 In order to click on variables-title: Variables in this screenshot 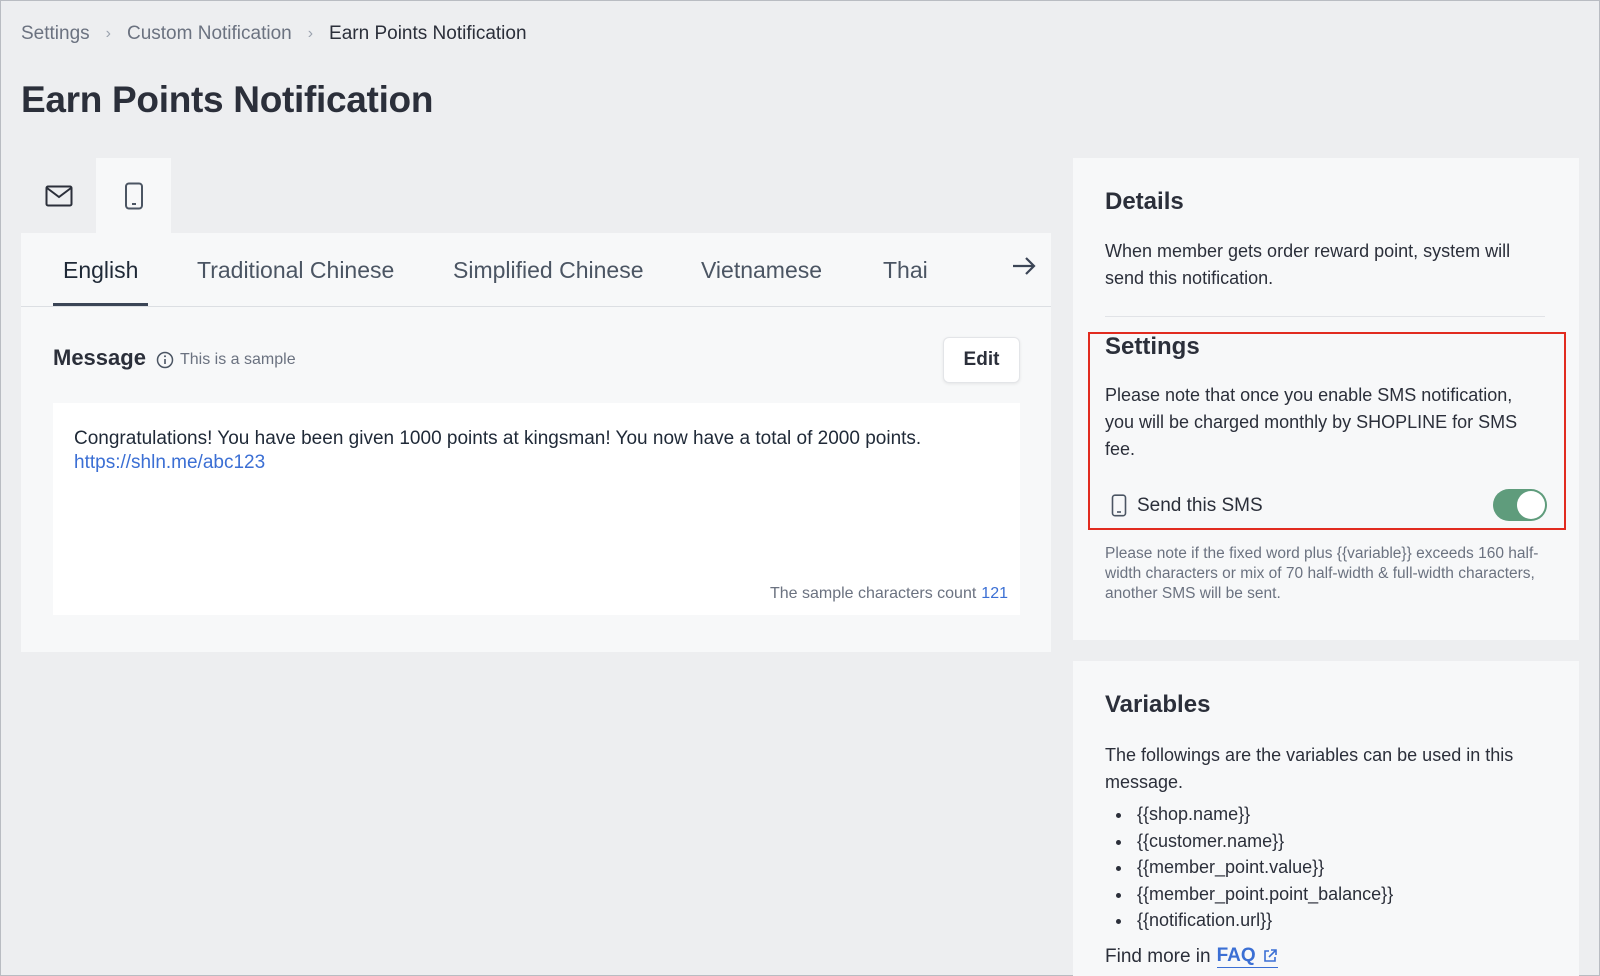, I will do `click(1158, 704)`.